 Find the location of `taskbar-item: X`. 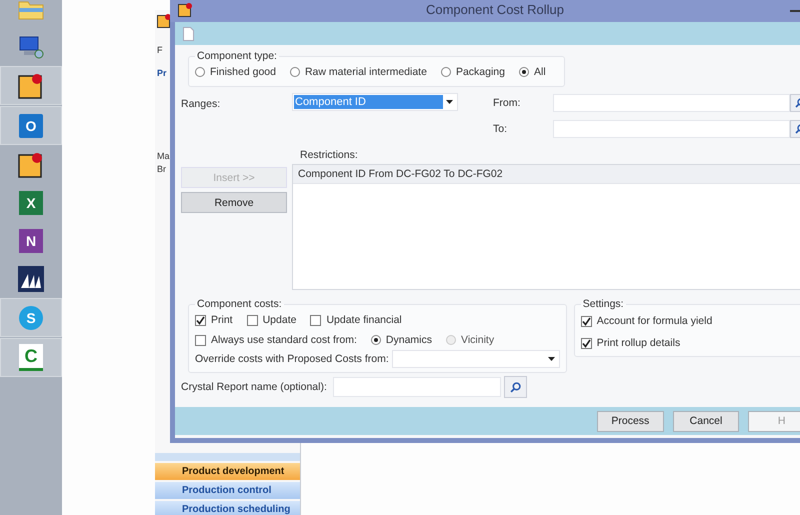

taskbar-item: X is located at coordinates (31, 202).